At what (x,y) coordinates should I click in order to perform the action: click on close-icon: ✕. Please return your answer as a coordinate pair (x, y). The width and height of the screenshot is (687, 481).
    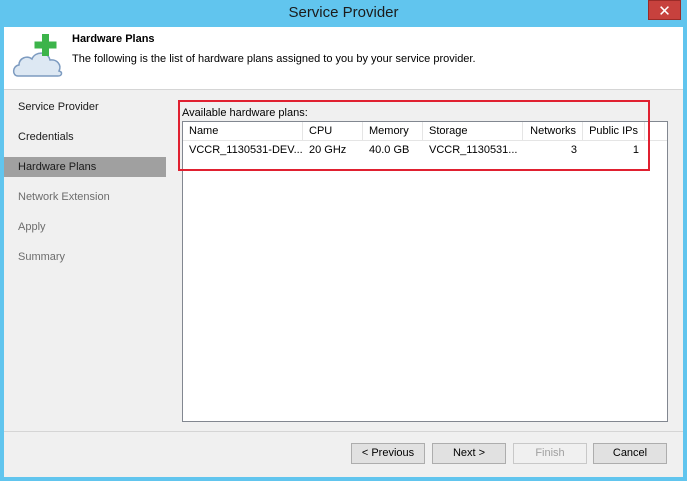
    Looking at the image, I should click on (664, 11).